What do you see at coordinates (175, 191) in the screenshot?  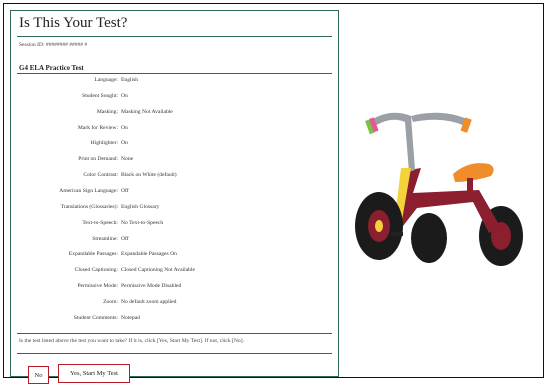 I see `settings-row: American Sign Language: Off` at bounding box center [175, 191].